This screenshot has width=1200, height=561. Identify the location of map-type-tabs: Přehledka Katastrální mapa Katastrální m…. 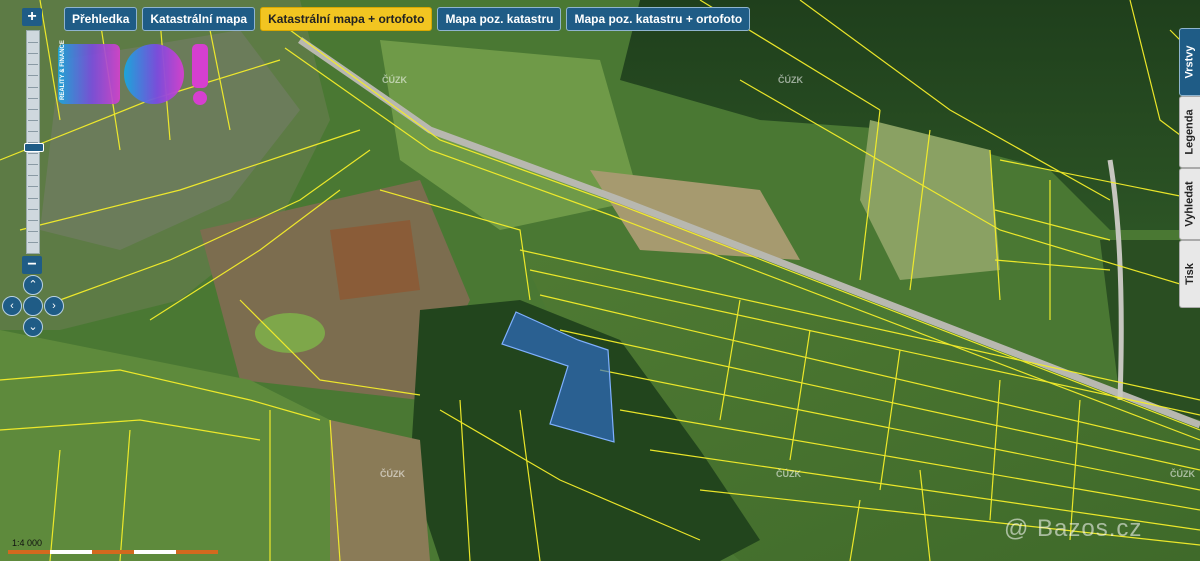
(407, 19).